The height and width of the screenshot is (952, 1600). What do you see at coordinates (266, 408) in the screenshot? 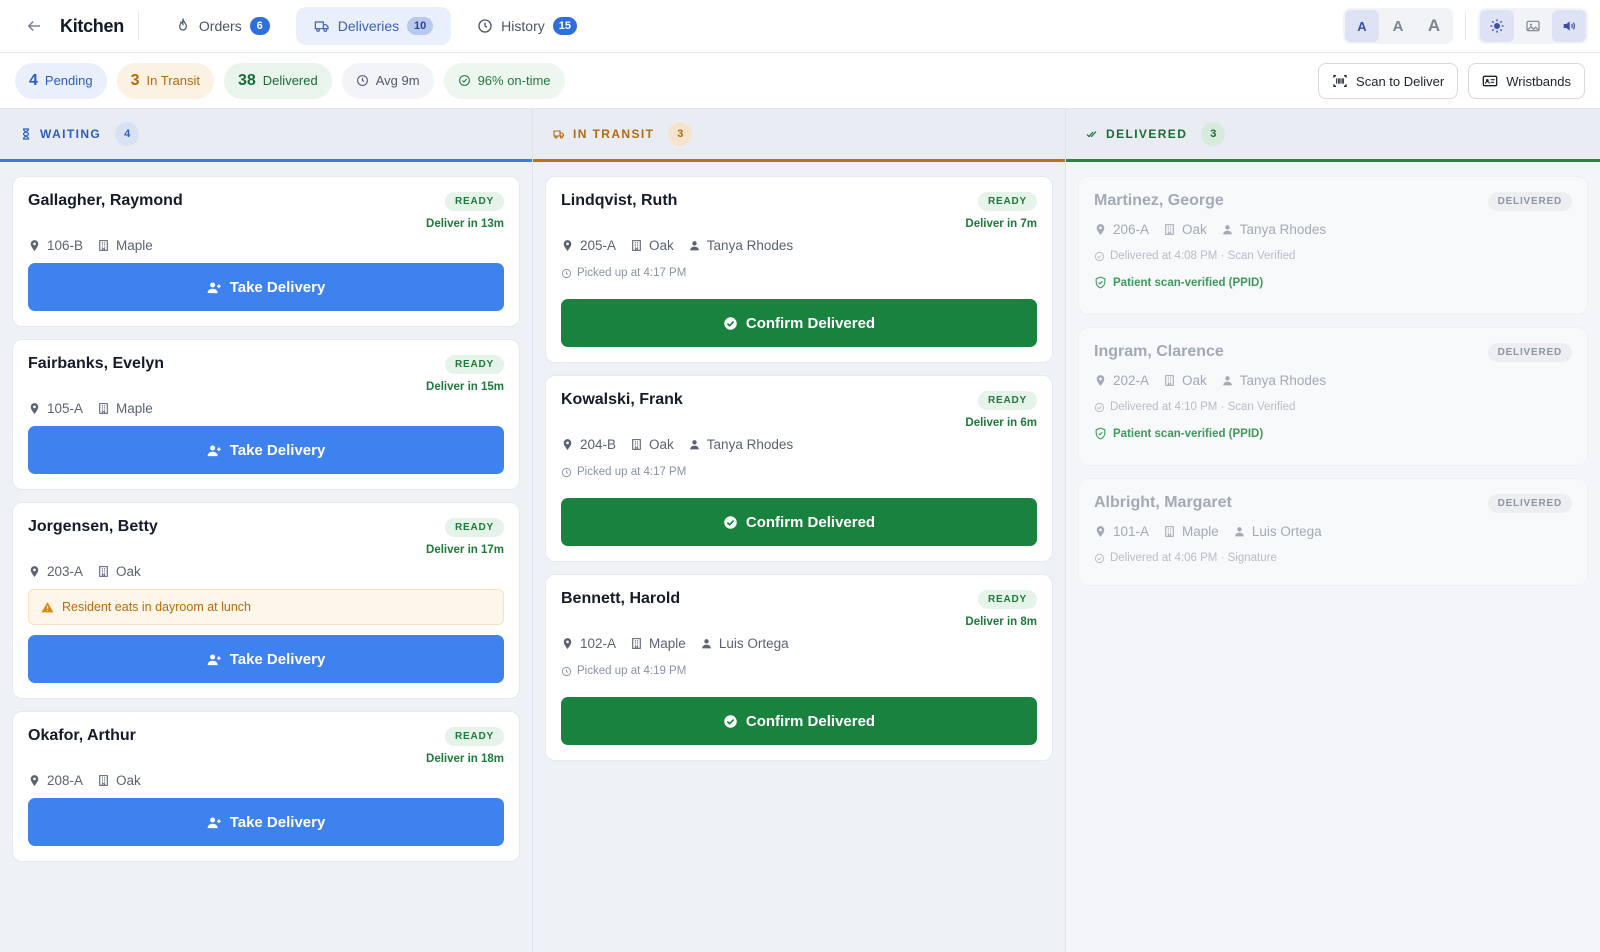
I see `card-meta: 105-A Maple` at bounding box center [266, 408].